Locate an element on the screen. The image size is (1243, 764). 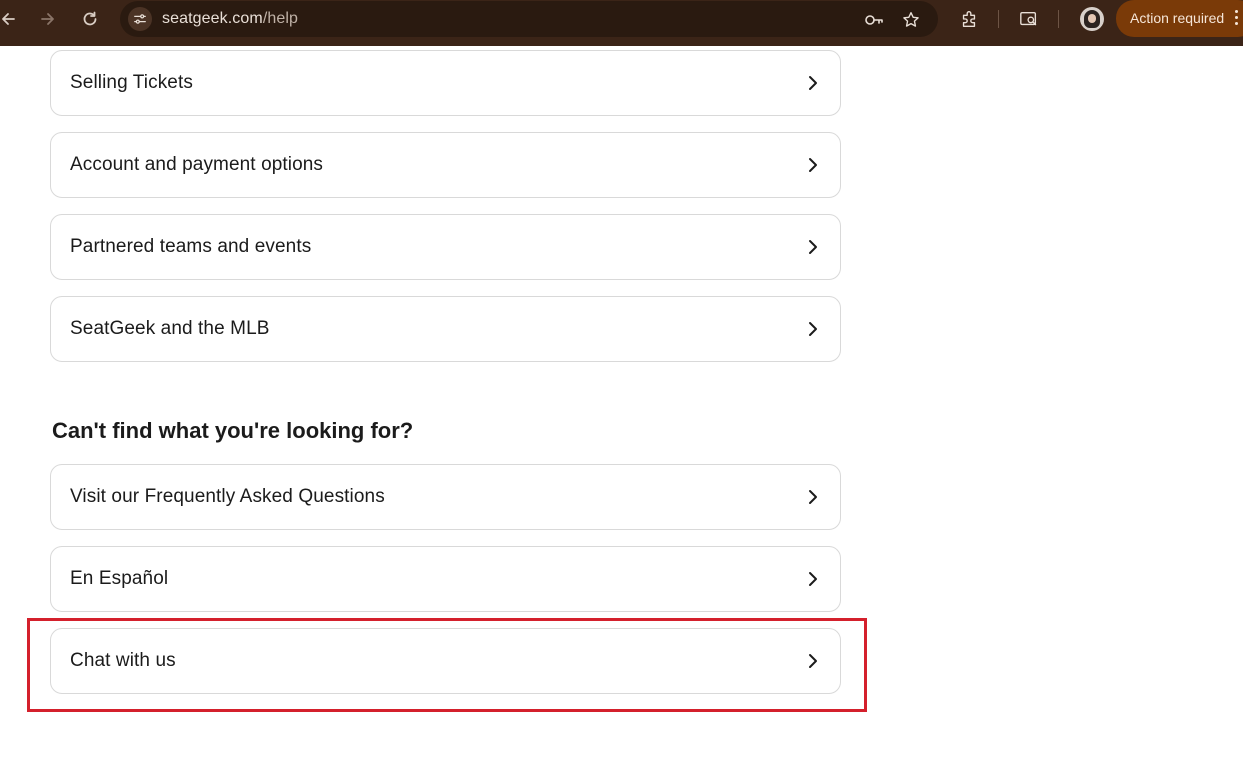
action-required-label: Action required is located at coordinates (1177, 18).